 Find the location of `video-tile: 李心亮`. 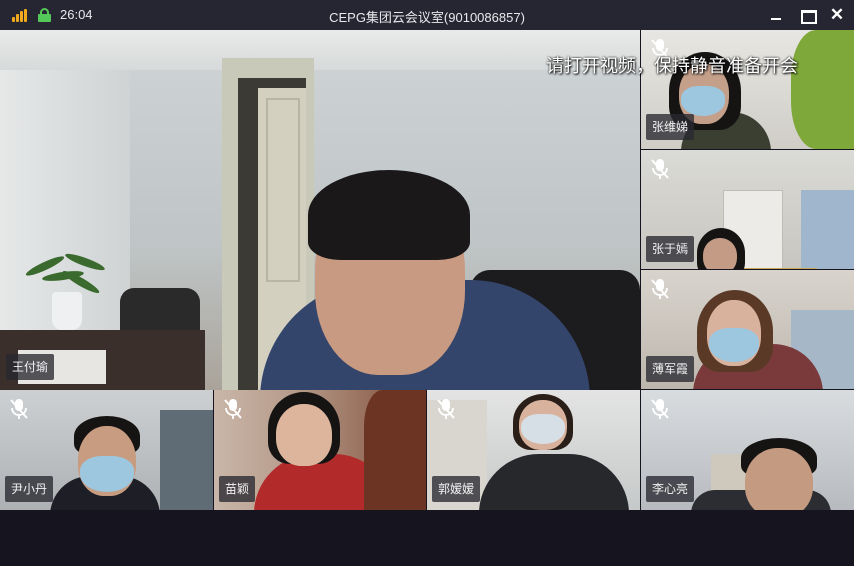

video-tile: 李心亮 is located at coordinates (747, 450).